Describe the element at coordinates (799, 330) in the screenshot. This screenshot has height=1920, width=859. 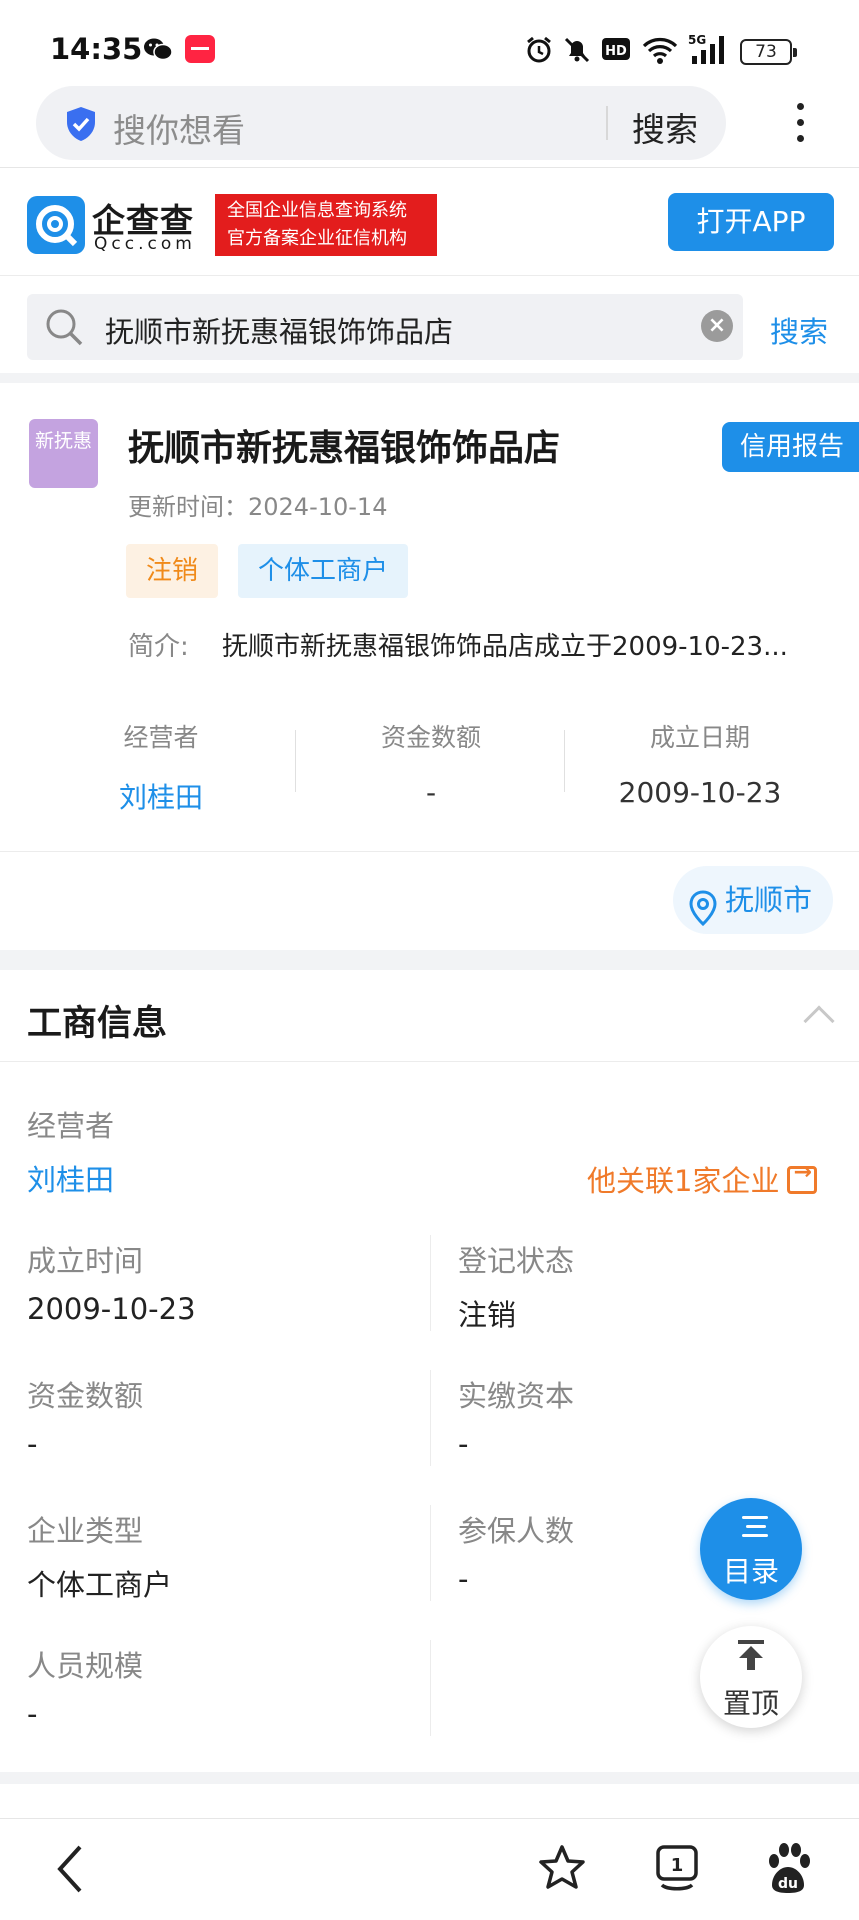
I see `company-search-button: 搜索` at that location.